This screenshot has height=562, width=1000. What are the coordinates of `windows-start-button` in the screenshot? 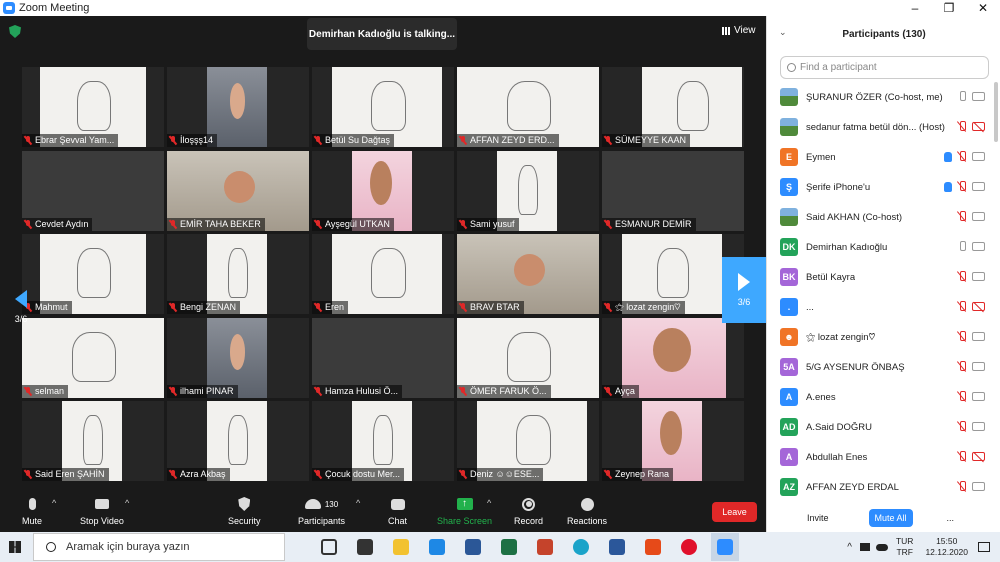 It's located at (15, 547).